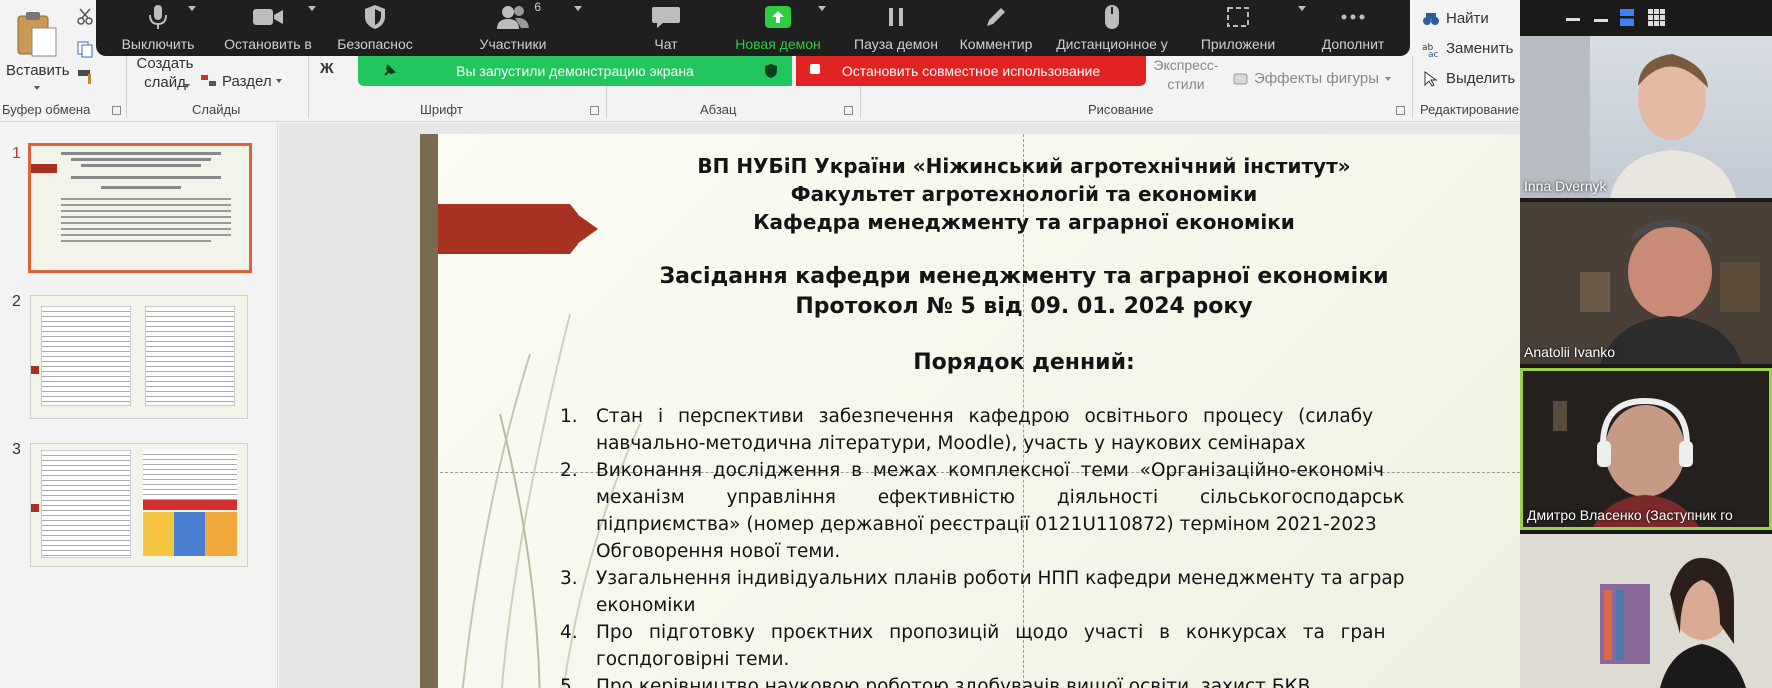 The image size is (1772, 688). Describe the element at coordinates (1573, 19) in the screenshot. I see `minimize-icon` at that location.